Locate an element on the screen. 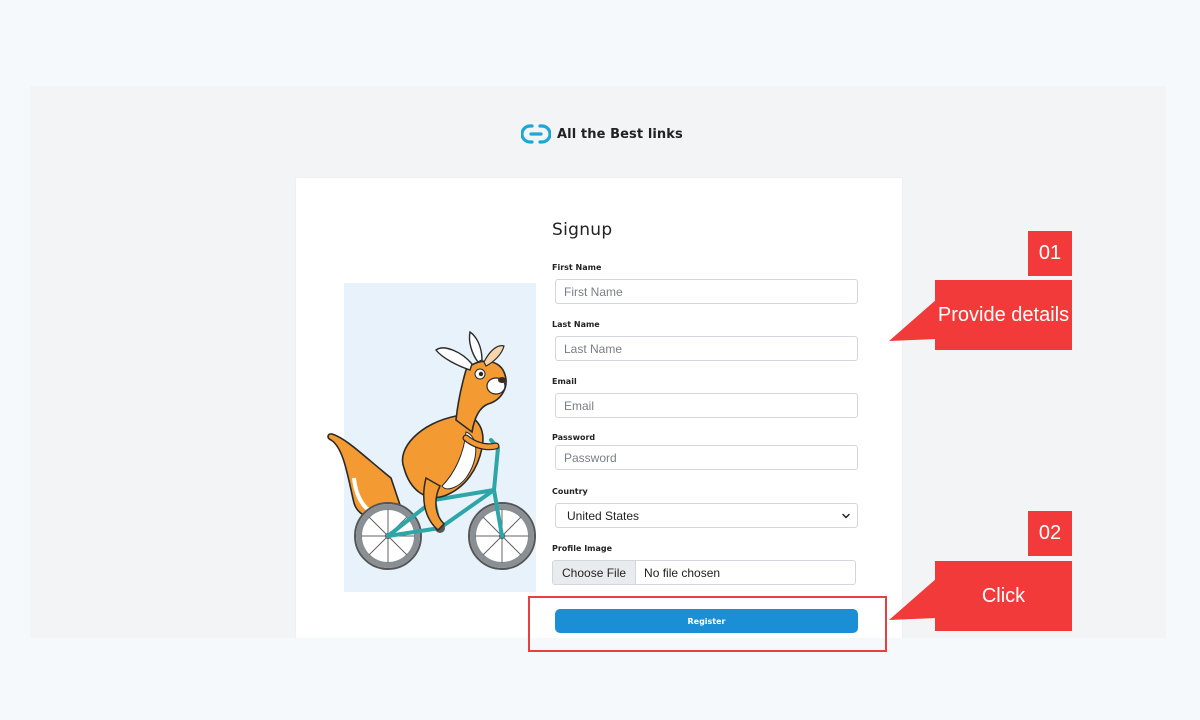  brand-name: All the Best links is located at coordinates (620, 134).